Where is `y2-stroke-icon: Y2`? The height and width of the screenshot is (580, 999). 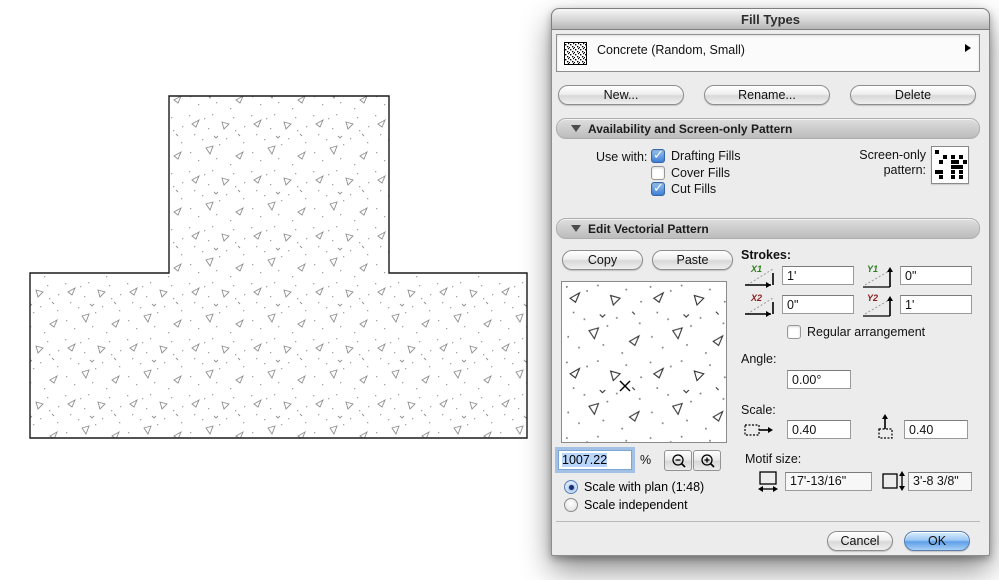
y2-stroke-icon: Y2 is located at coordinates (879, 307).